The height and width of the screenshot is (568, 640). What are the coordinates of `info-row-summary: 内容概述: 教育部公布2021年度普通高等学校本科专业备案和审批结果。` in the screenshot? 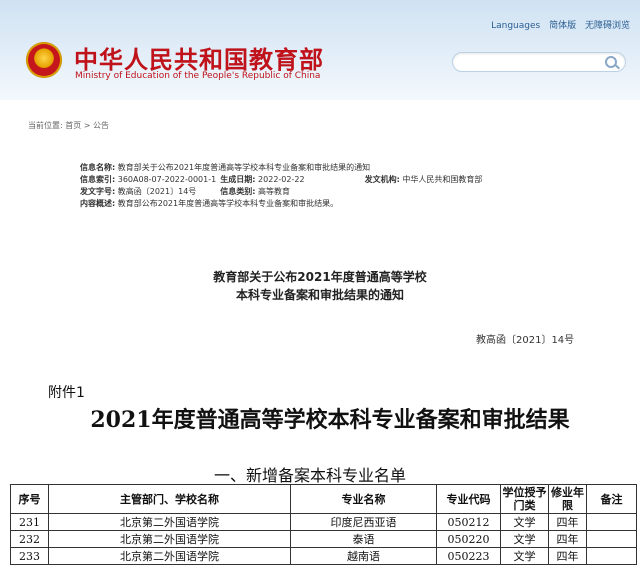 It's located at (281, 204).